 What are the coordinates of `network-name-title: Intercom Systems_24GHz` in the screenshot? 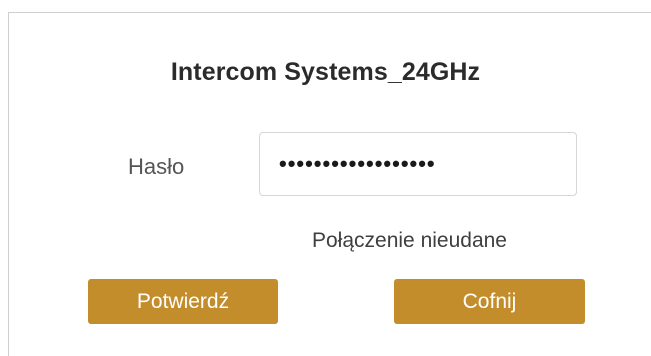 It's located at (325, 72).